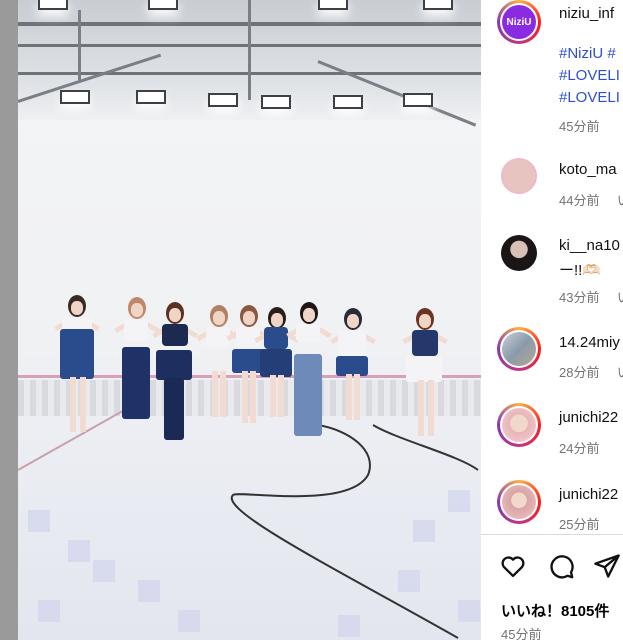  I want to click on caption-hashtag: #NiziU #, so click(587, 53).